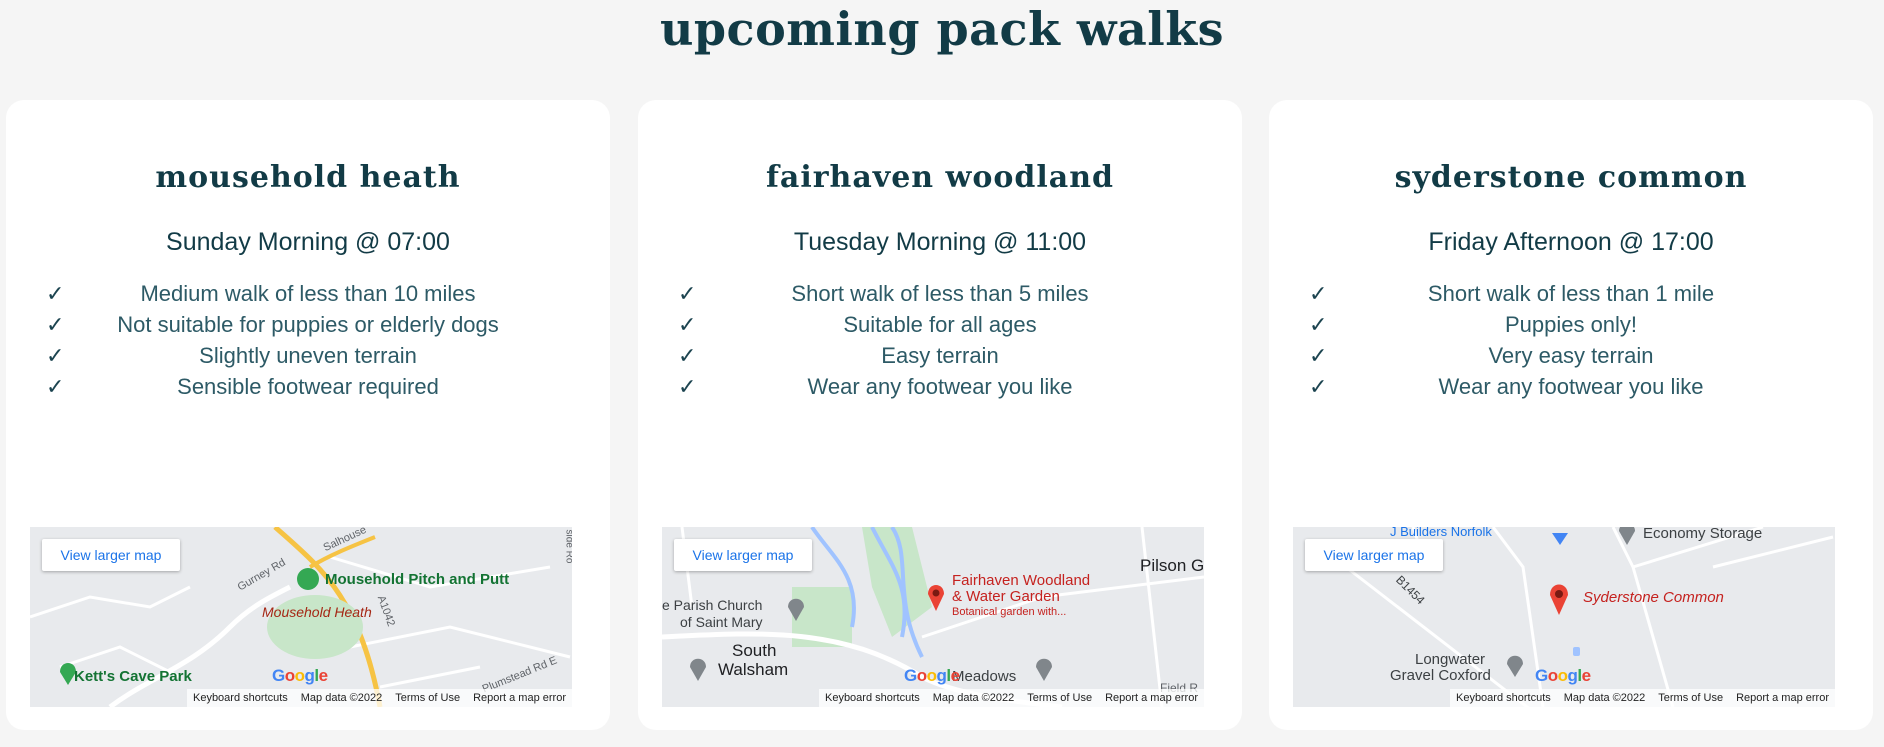 The height and width of the screenshot is (747, 1884). What do you see at coordinates (1571, 242) in the screenshot?
I see `walk-time: Friday Afternoon @ 17:00` at bounding box center [1571, 242].